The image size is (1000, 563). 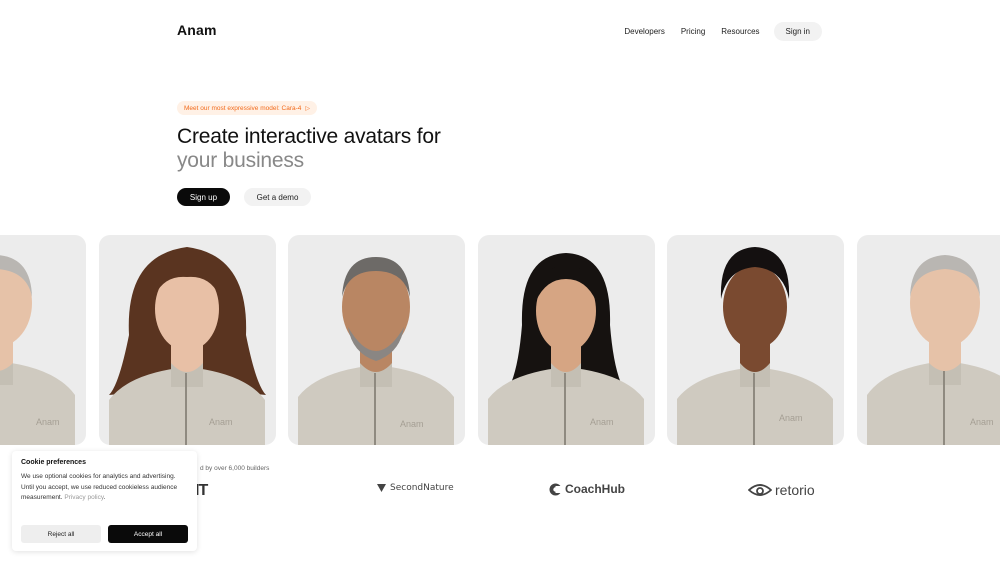 What do you see at coordinates (308, 108) in the screenshot?
I see `play-arrow-icon: ▷` at bounding box center [308, 108].